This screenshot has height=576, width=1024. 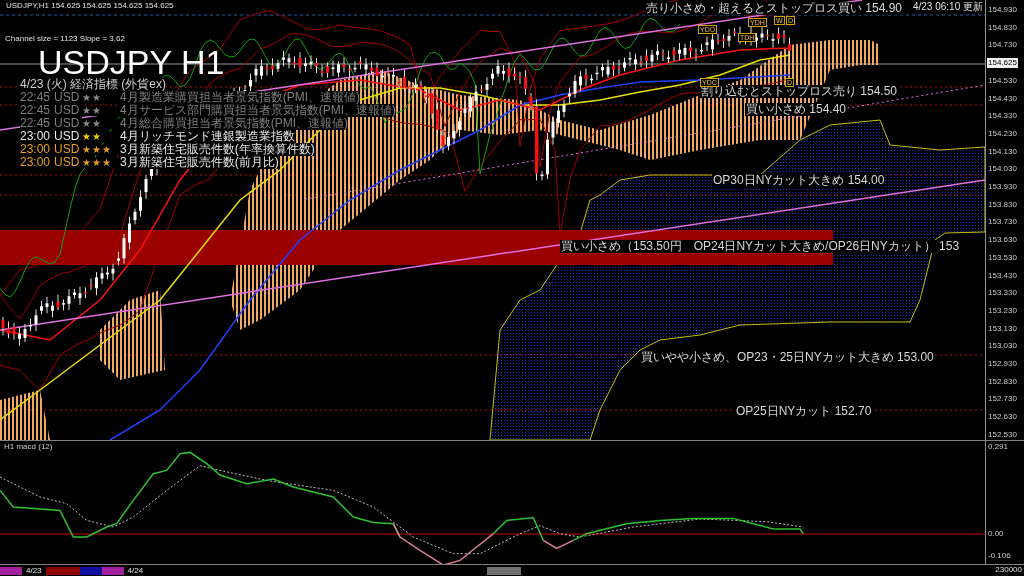 What do you see at coordinates (1002, 187) in the screenshot?
I see `price-label: 153.930` at bounding box center [1002, 187].